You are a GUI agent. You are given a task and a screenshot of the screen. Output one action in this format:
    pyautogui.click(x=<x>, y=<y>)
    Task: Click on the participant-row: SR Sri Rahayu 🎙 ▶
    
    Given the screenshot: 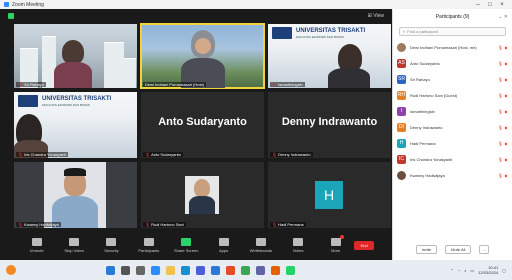 What is the action you would take?
    pyautogui.click(x=452, y=79)
    